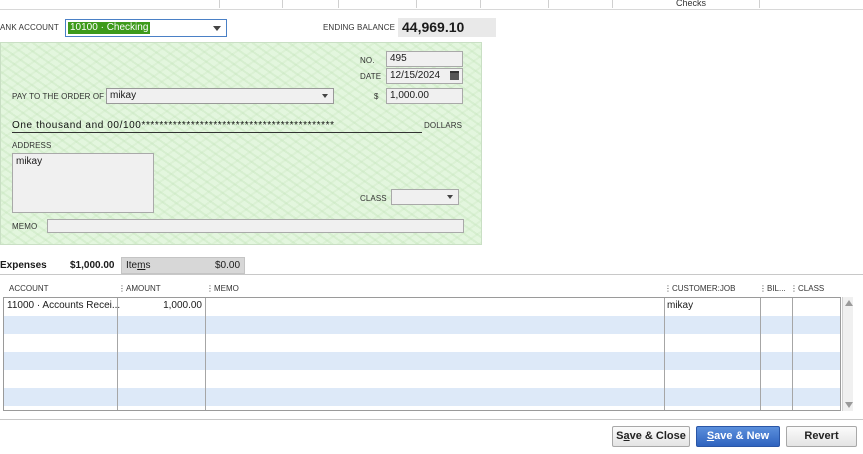 This screenshot has height=454, width=863. Describe the element at coordinates (83, 183) in the screenshot. I see `address-field: mikay` at that location.